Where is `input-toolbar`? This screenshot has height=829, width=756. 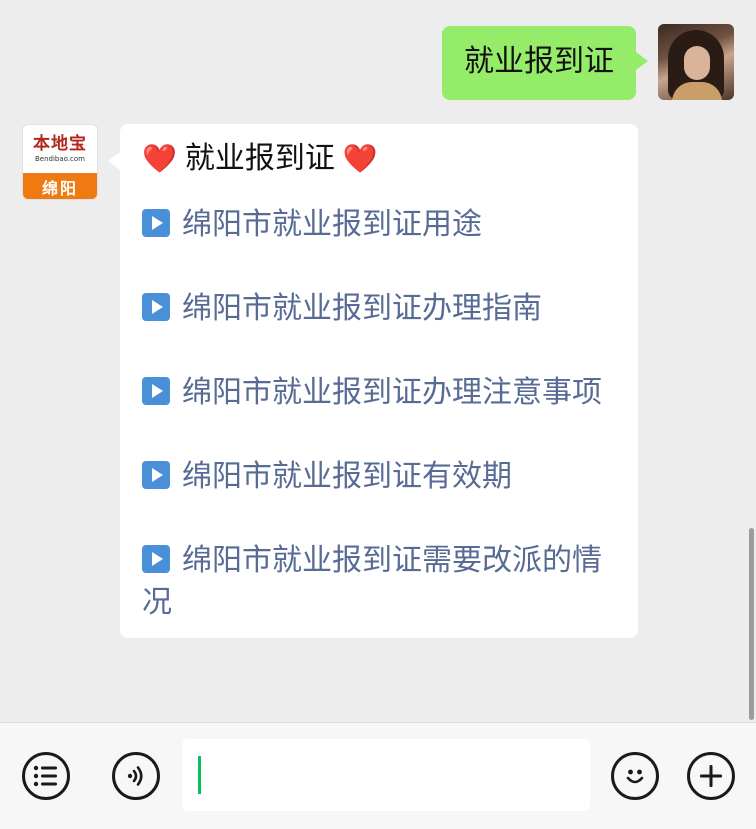 input-toolbar is located at coordinates (378, 775).